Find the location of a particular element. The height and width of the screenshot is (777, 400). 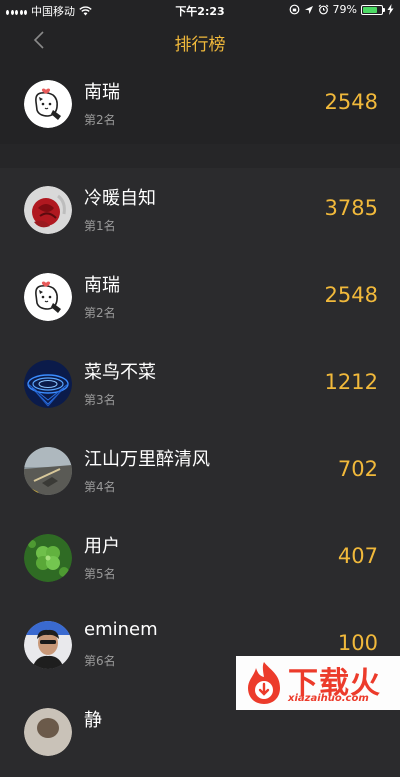

battery-icon is located at coordinates (373, 9).